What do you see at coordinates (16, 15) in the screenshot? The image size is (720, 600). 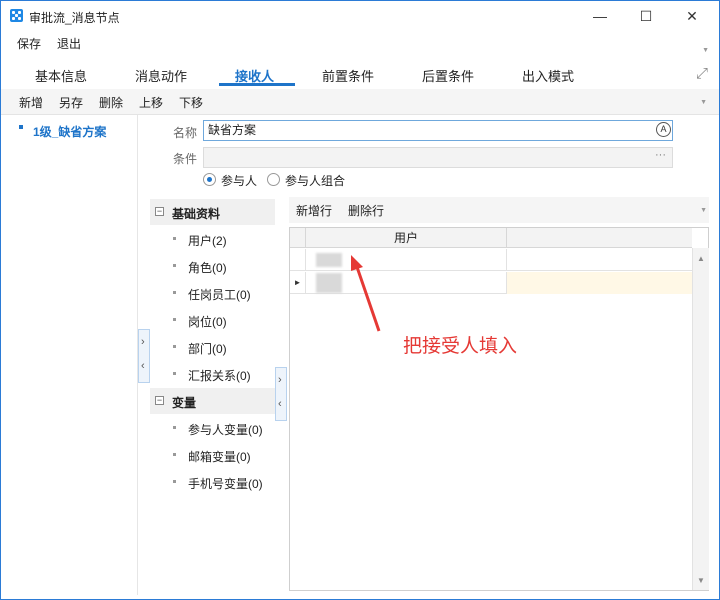 I see `app-logo-icon` at bounding box center [16, 15].